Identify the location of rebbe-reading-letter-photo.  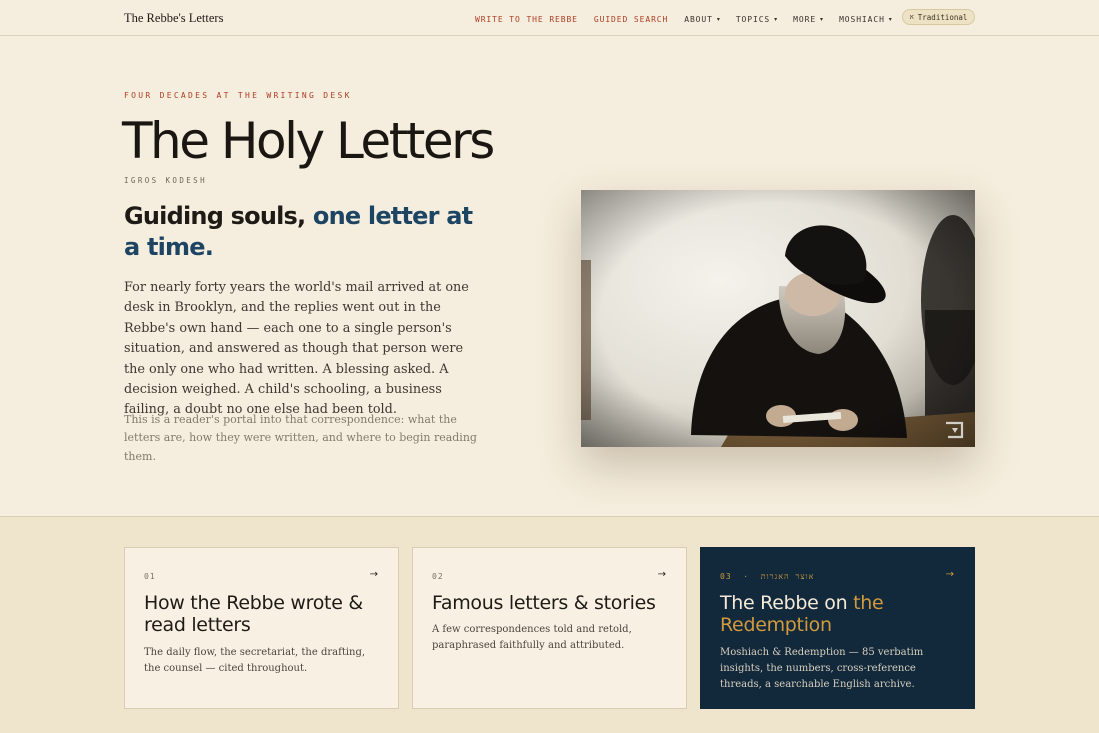
(778, 318).